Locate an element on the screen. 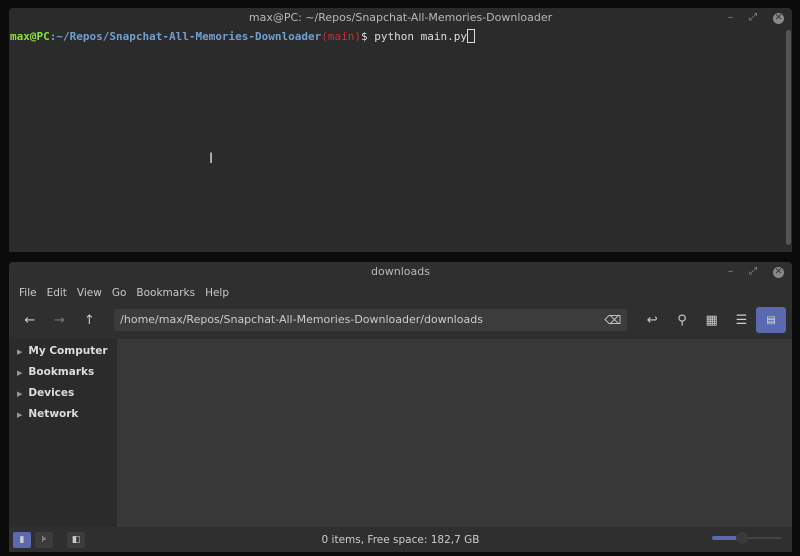  menu-edit: Edit is located at coordinates (57, 293).